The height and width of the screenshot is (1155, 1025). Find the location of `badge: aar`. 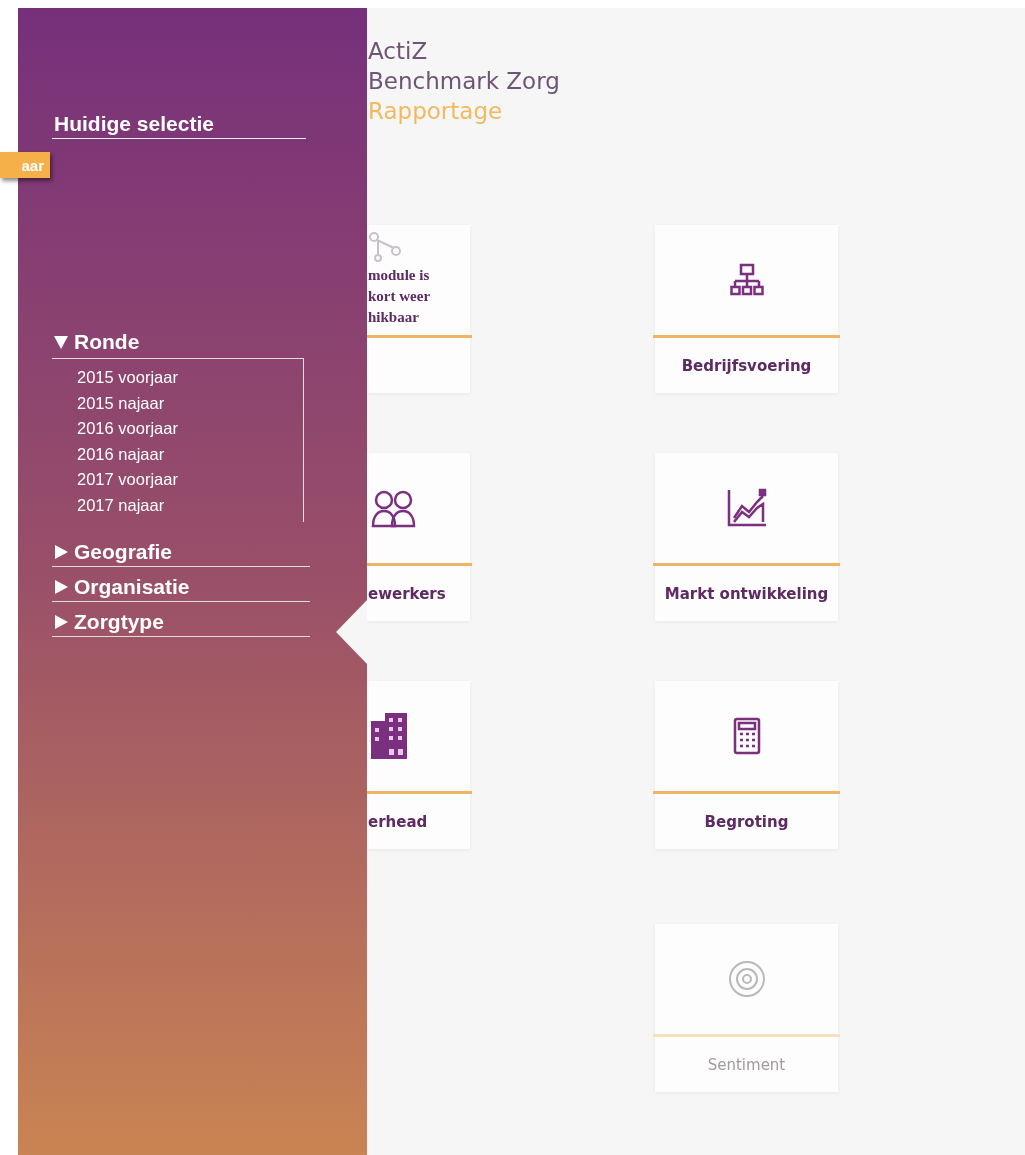

badge: aar is located at coordinates (25, 165).